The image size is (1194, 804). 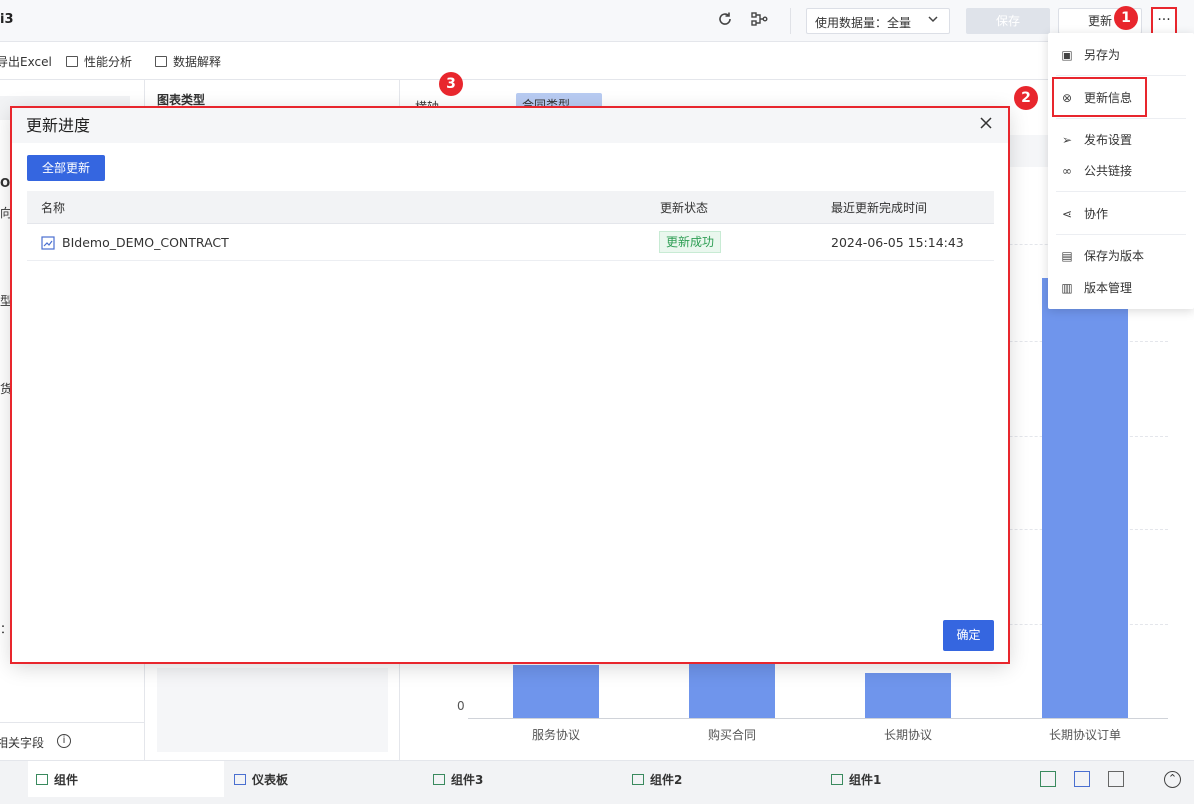 What do you see at coordinates (272, 710) in the screenshot?
I see `panel-box` at bounding box center [272, 710].